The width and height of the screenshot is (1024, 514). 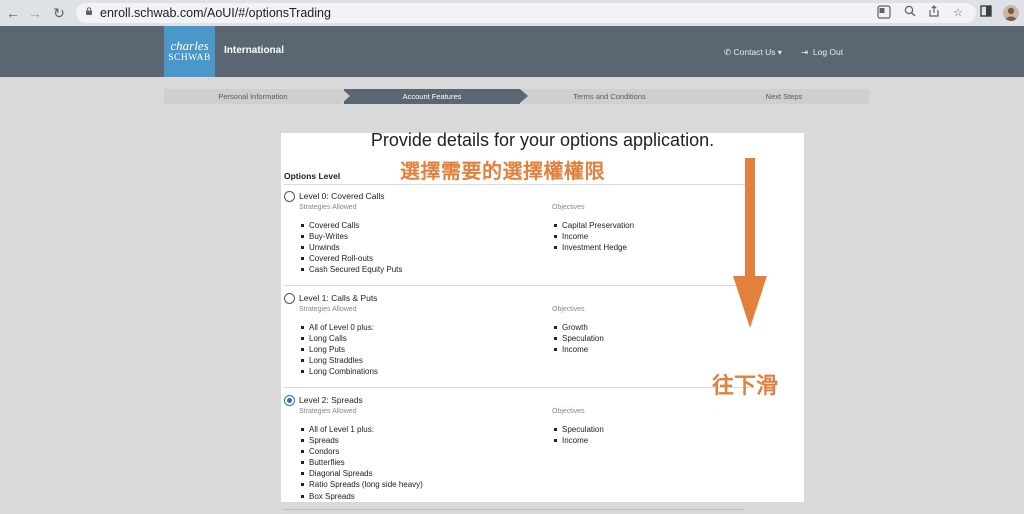 I want to click on log-out-link: ⇥ Log Out, so click(x=822, y=52).